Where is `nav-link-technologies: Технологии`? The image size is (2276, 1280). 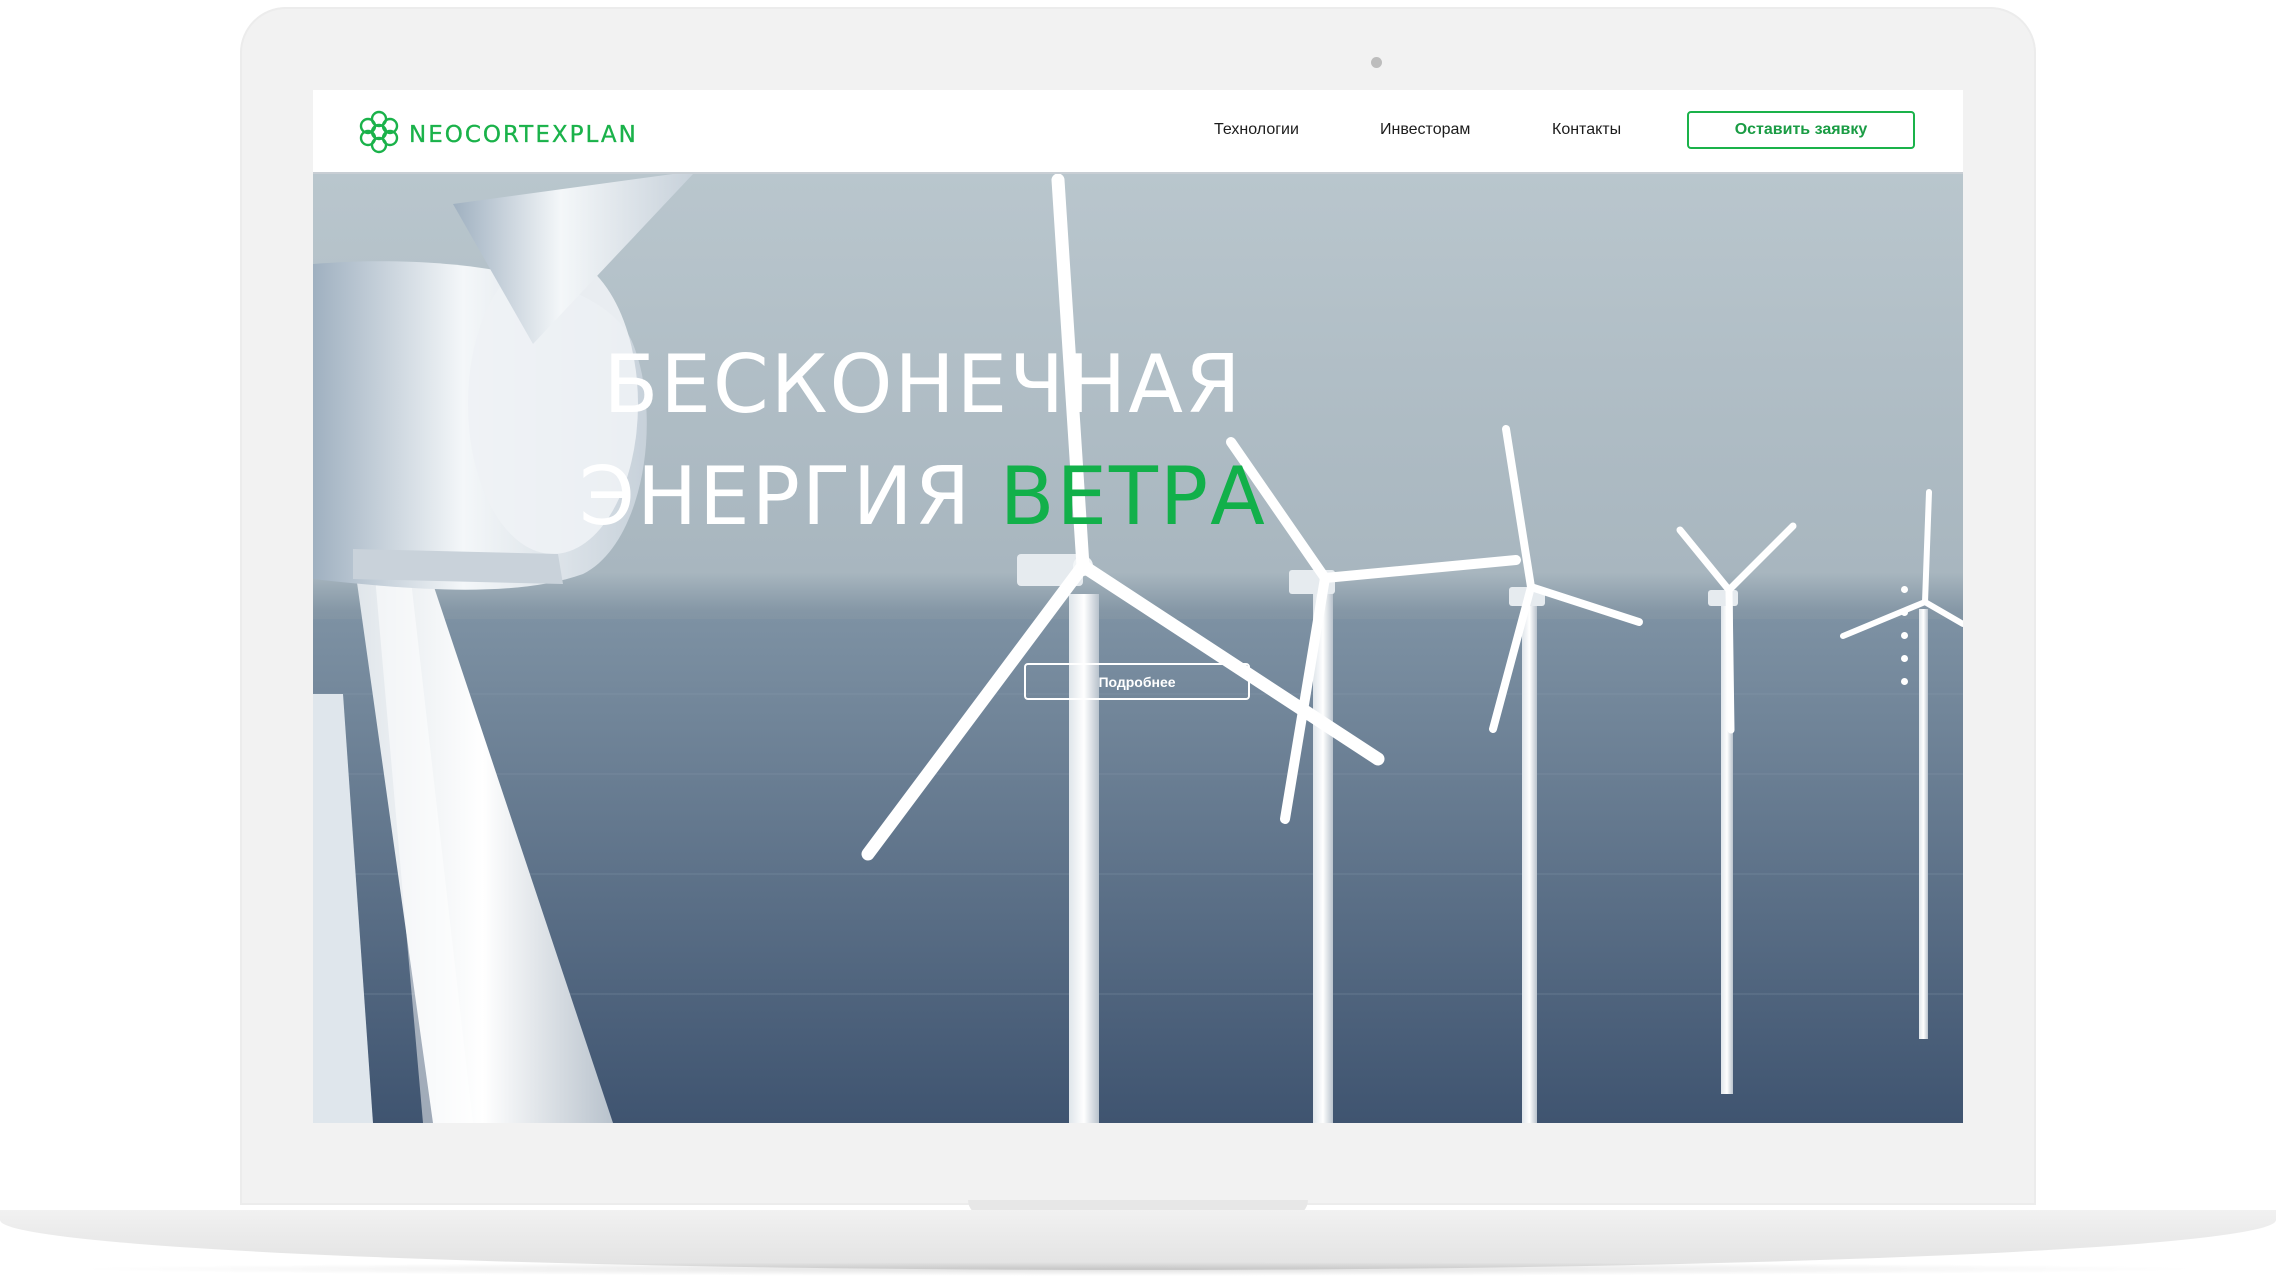 nav-link-technologies: Технологии is located at coordinates (1256, 130).